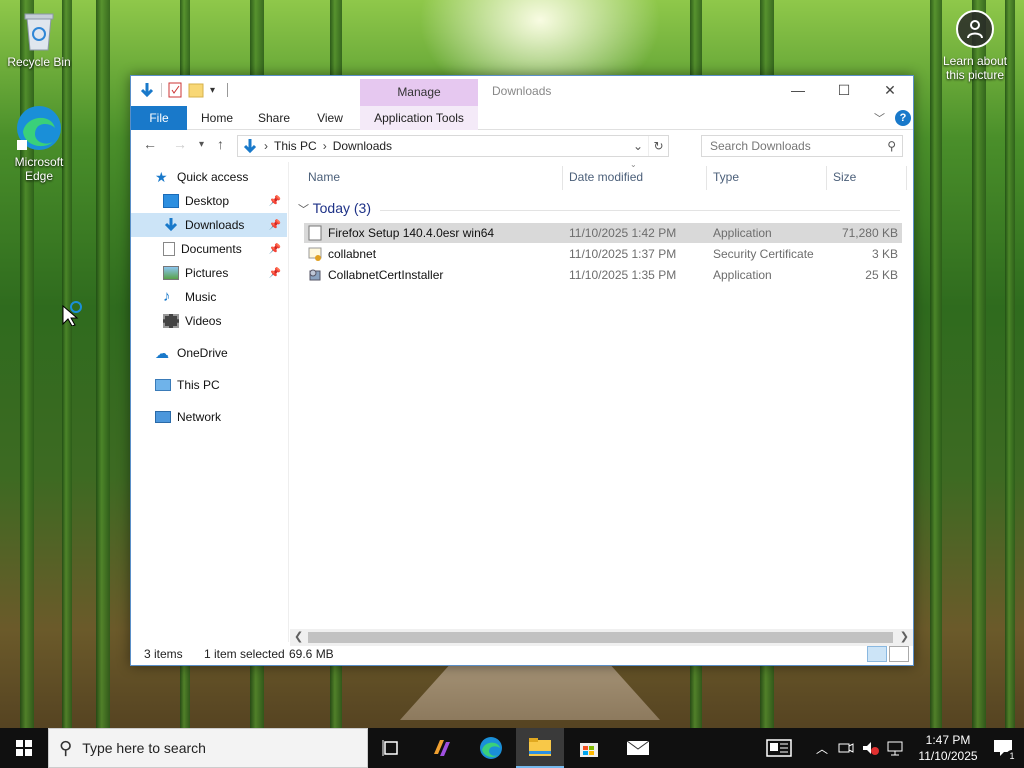 The width and height of the screenshot is (1024, 768). What do you see at coordinates (606, 177) in the screenshot?
I see `column-header-date: Date modified` at bounding box center [606, 177].